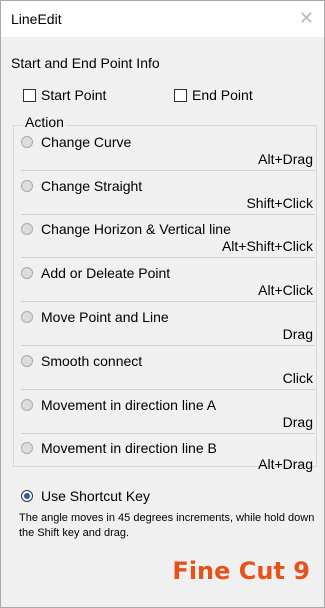  I want to click on radio-selected-icon, so click(27, 496).